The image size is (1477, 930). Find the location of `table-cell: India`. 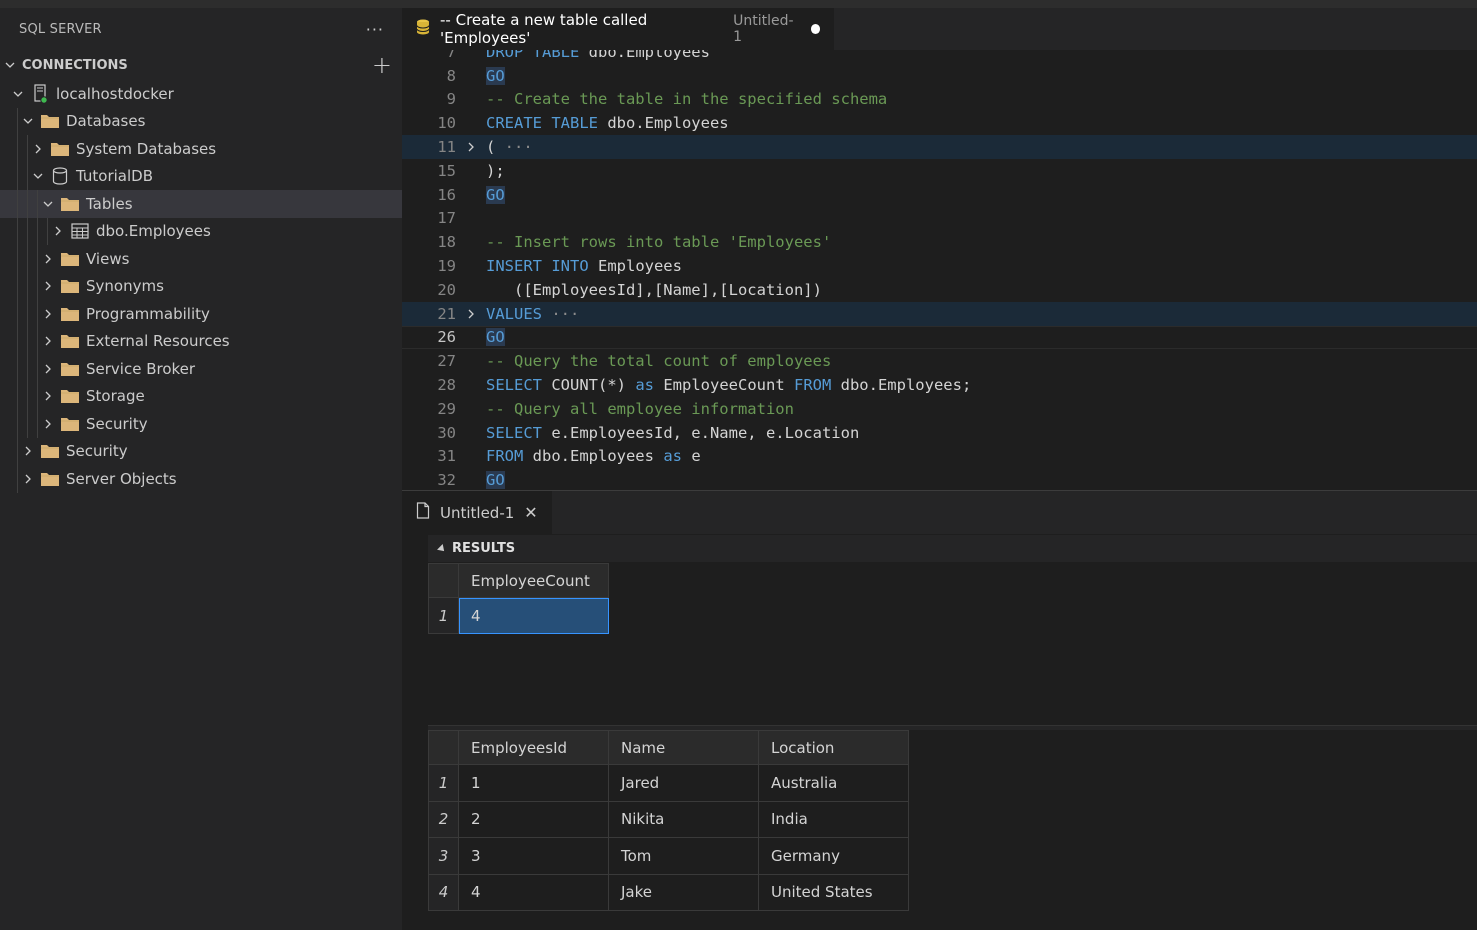

table-cell: India is located at coordinates (833, 819).